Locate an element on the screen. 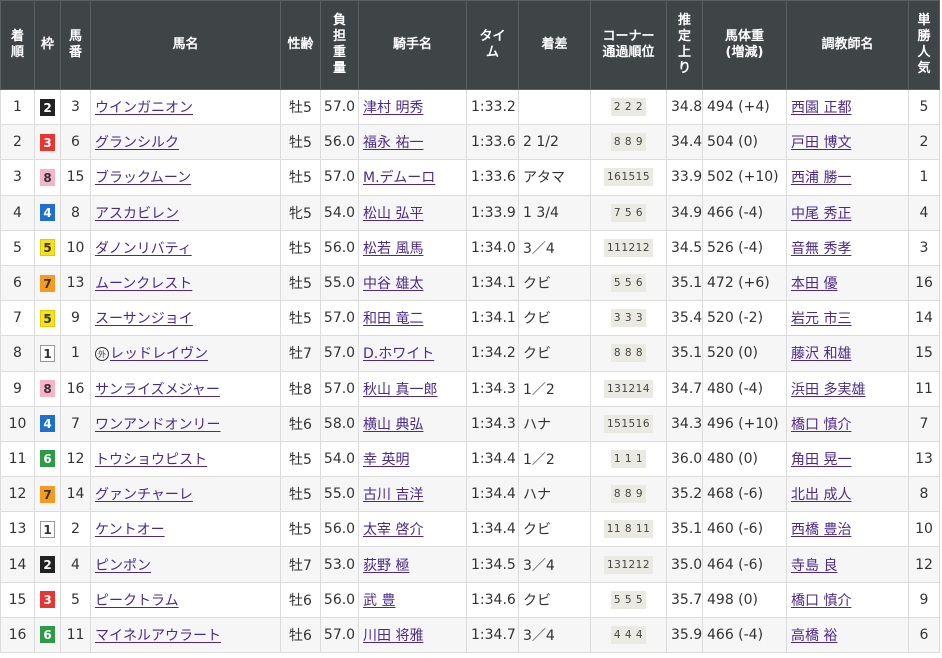  finish-time: 1:34.1 is located at coordinates (492, 283).